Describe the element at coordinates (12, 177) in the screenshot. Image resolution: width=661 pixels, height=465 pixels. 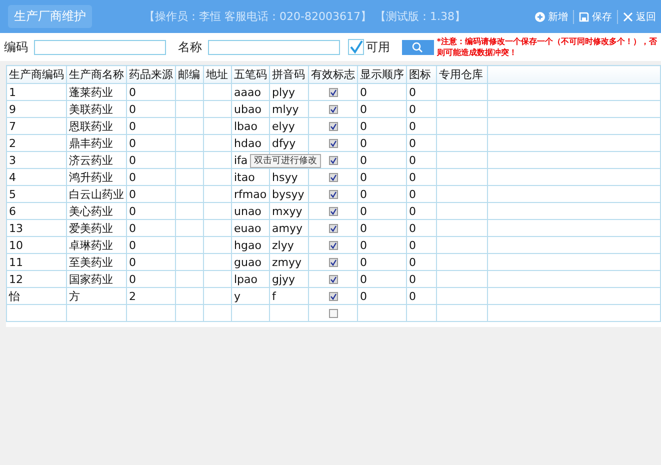
I see `table-cell-text: 4` at that location.